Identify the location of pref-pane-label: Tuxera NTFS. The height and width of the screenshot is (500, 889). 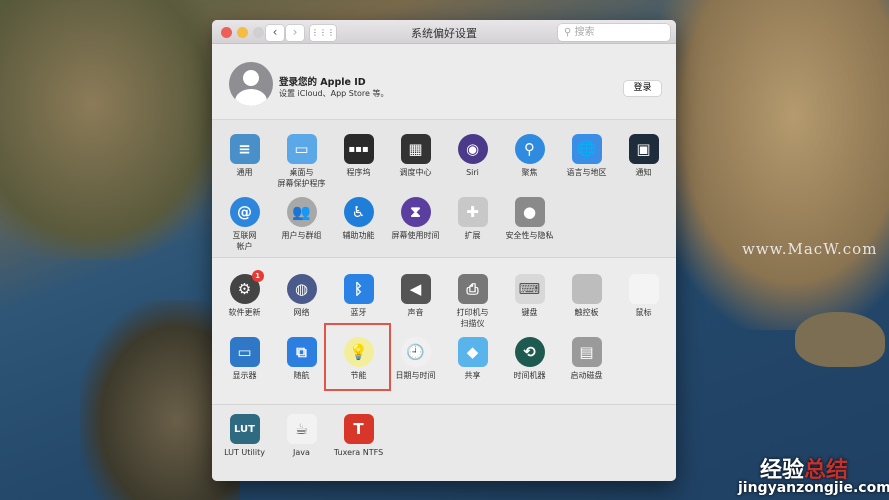
(358, 452).